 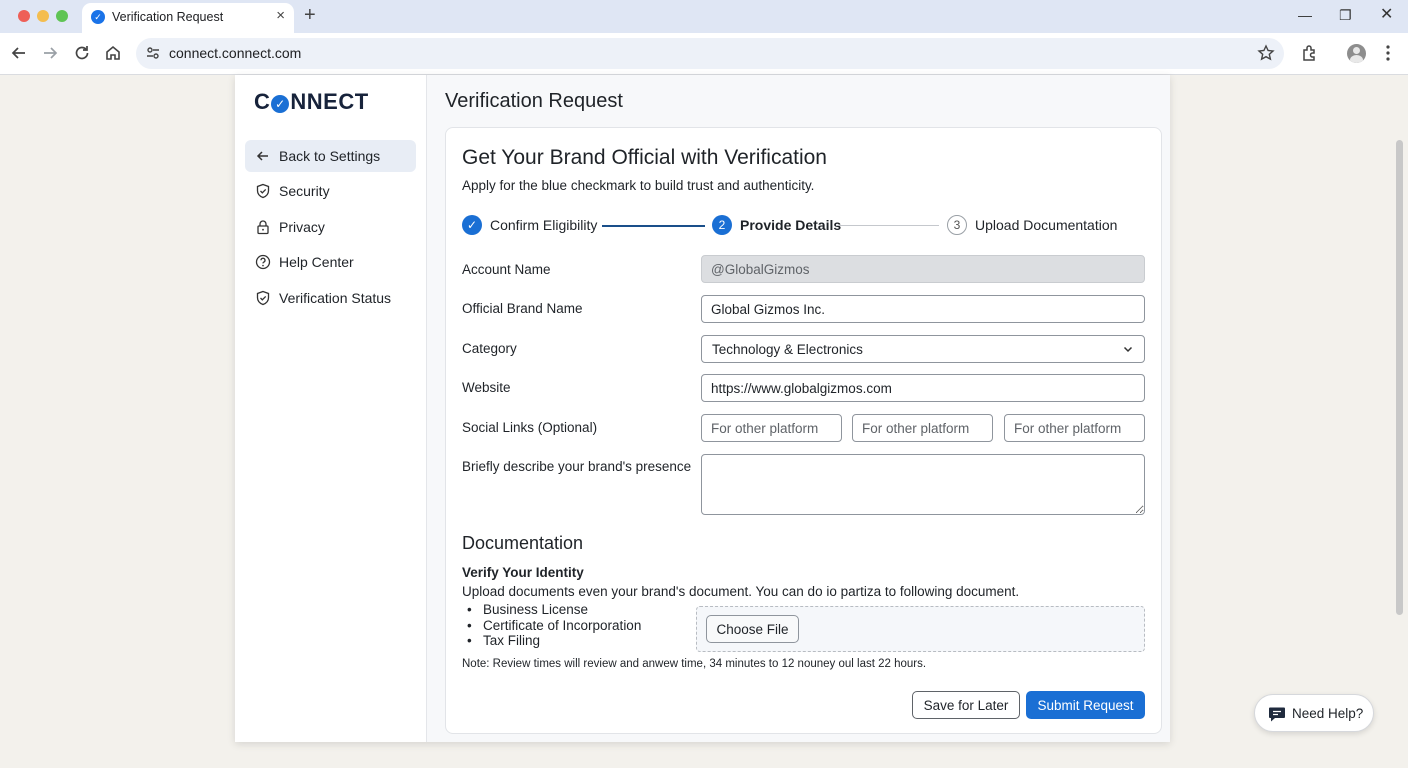 What do you see at coordinates (791, 225) in the screenshot?
I see `step-label-provide-details: Provide Details` at bounding box center [791, 225].